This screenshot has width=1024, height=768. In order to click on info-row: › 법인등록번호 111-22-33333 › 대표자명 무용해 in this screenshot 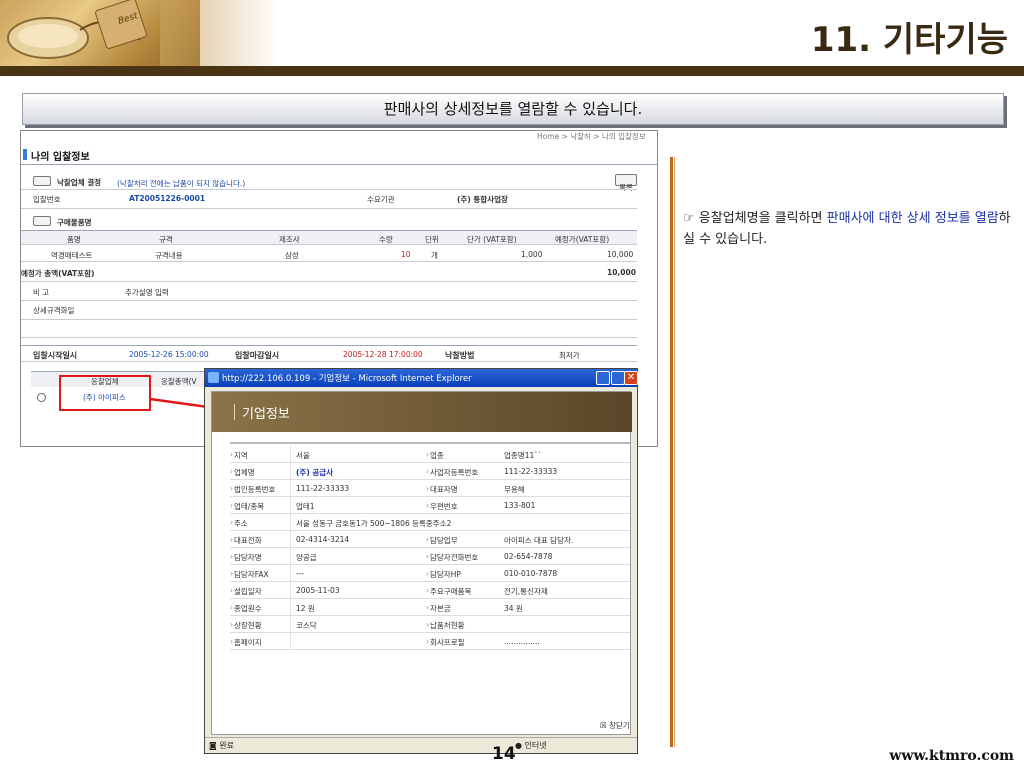, I will do `click(430, 488)`.